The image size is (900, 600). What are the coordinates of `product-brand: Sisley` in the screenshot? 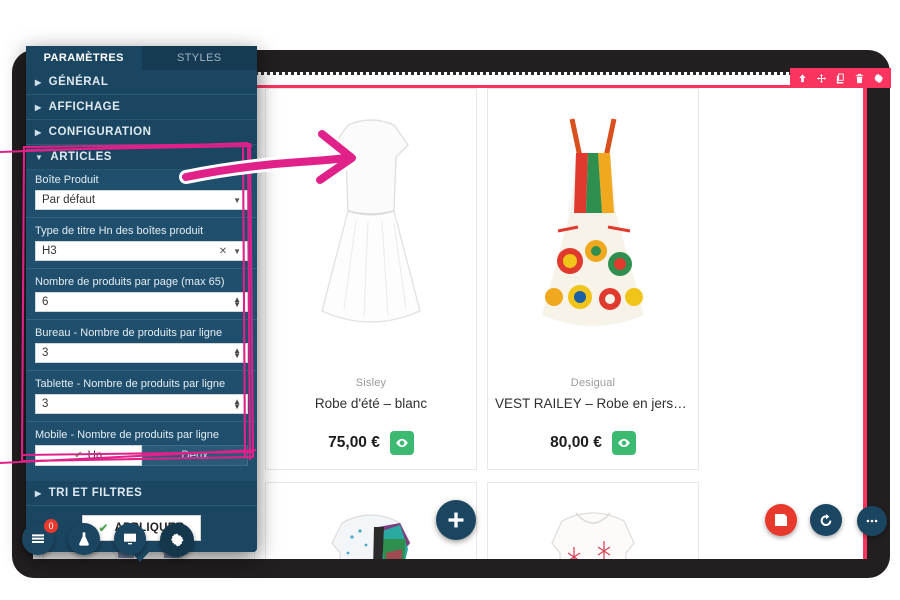 It's located at (371, 383).